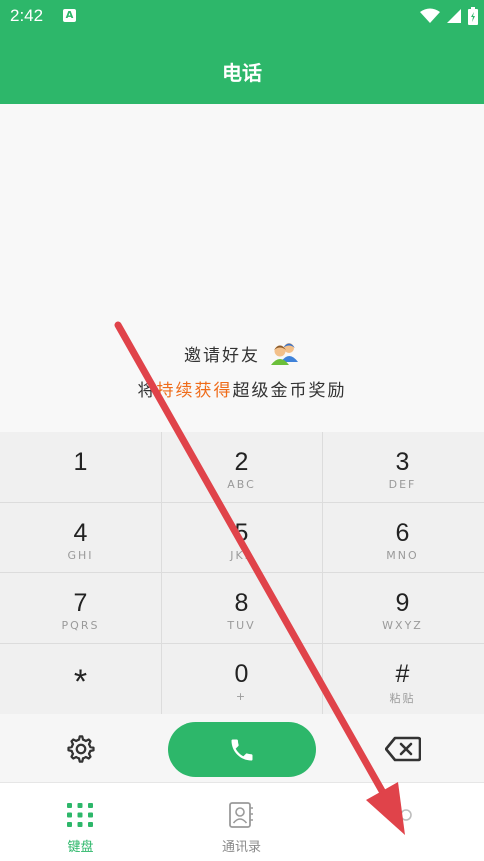 The width and height of the screenshot is (484, 861). I want to click on key-8: 8 TUV, so click(241, 608).